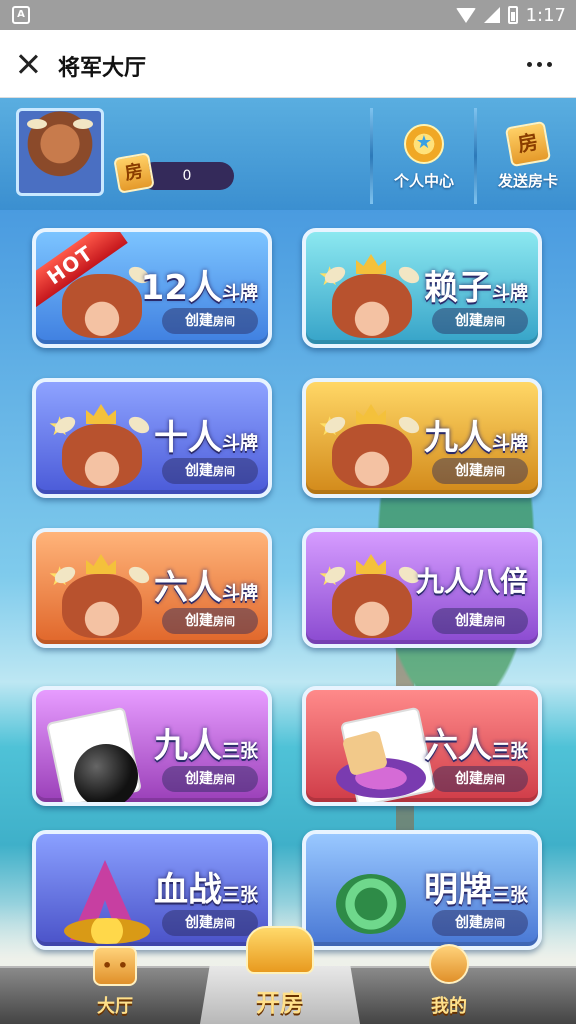  I want to click on status-time: 1:17, so click(545, 15).